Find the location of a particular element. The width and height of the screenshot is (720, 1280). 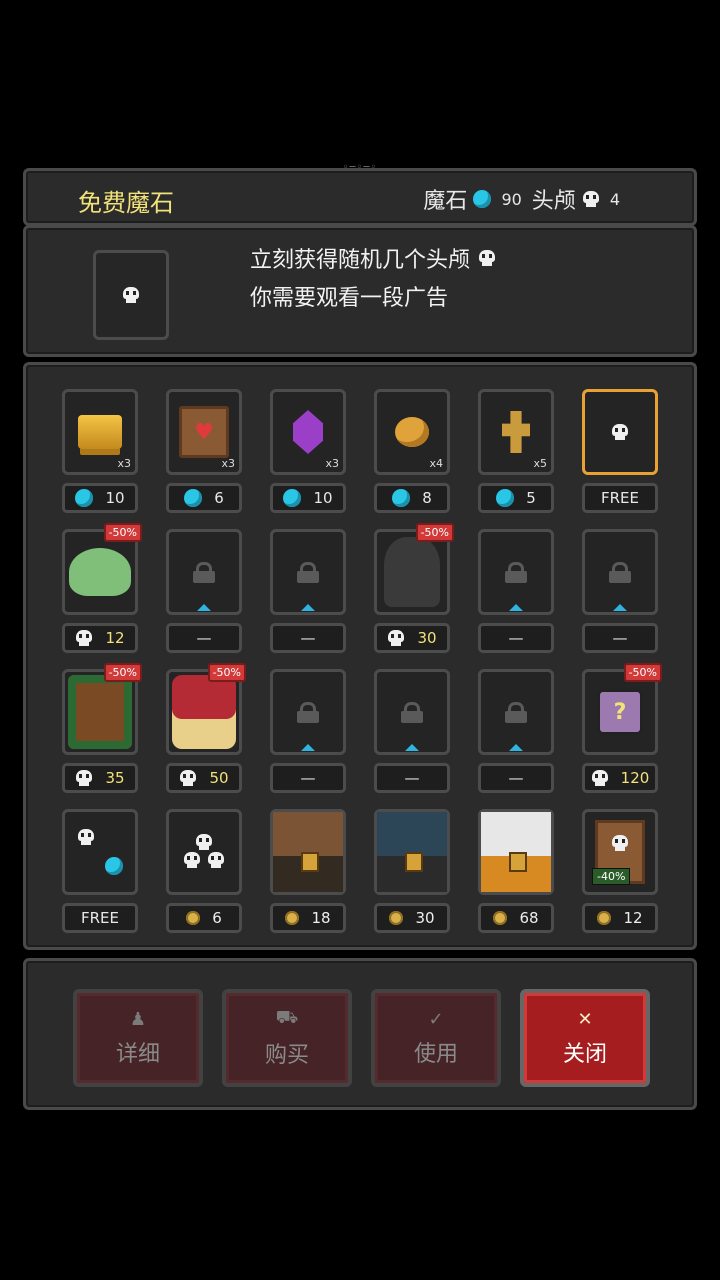

shop-slot-frame: ♥ x3 is located at coordinates (204, 432).